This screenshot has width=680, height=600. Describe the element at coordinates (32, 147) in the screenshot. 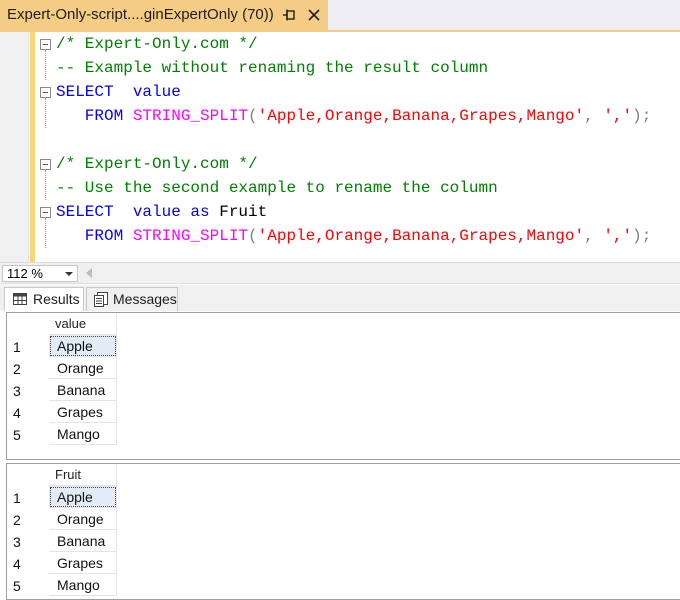

I see `change-tracking-bar` at that location.